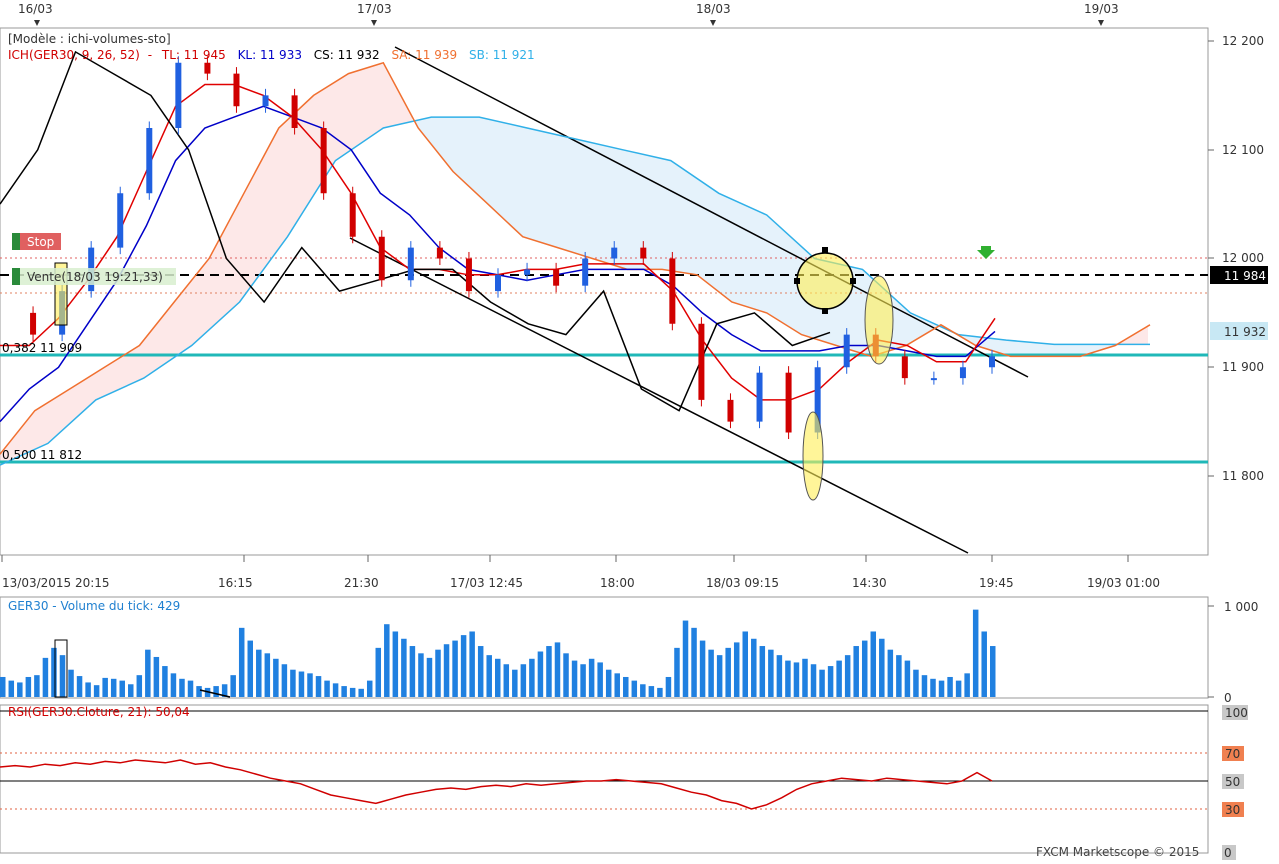  What do you see at coordinates (1243, 258) in the screenshot?
I see `price-tick: 12 000` at bounding box center [1243, 258].